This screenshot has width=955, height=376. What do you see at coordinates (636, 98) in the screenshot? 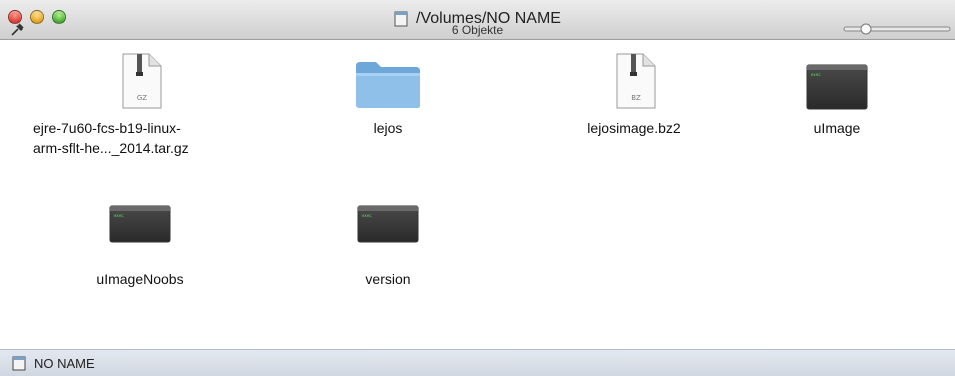
I see `archive-badge: BZ` at bounding box center [636, 98].